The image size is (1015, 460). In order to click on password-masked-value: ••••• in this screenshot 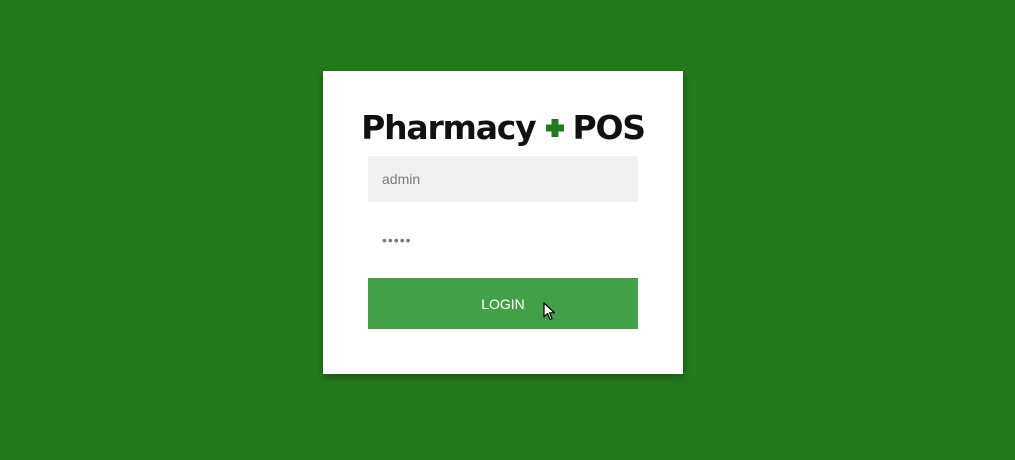, I will do `click(397, 240)`.